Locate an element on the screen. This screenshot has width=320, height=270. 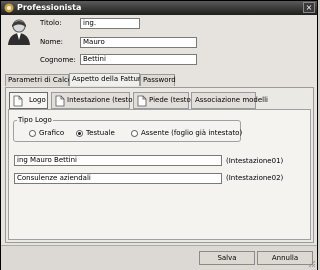
user-avatar-icon is located at coordinates (19, 32).